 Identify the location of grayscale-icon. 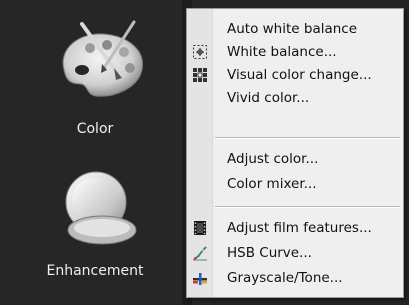
(200, 278).